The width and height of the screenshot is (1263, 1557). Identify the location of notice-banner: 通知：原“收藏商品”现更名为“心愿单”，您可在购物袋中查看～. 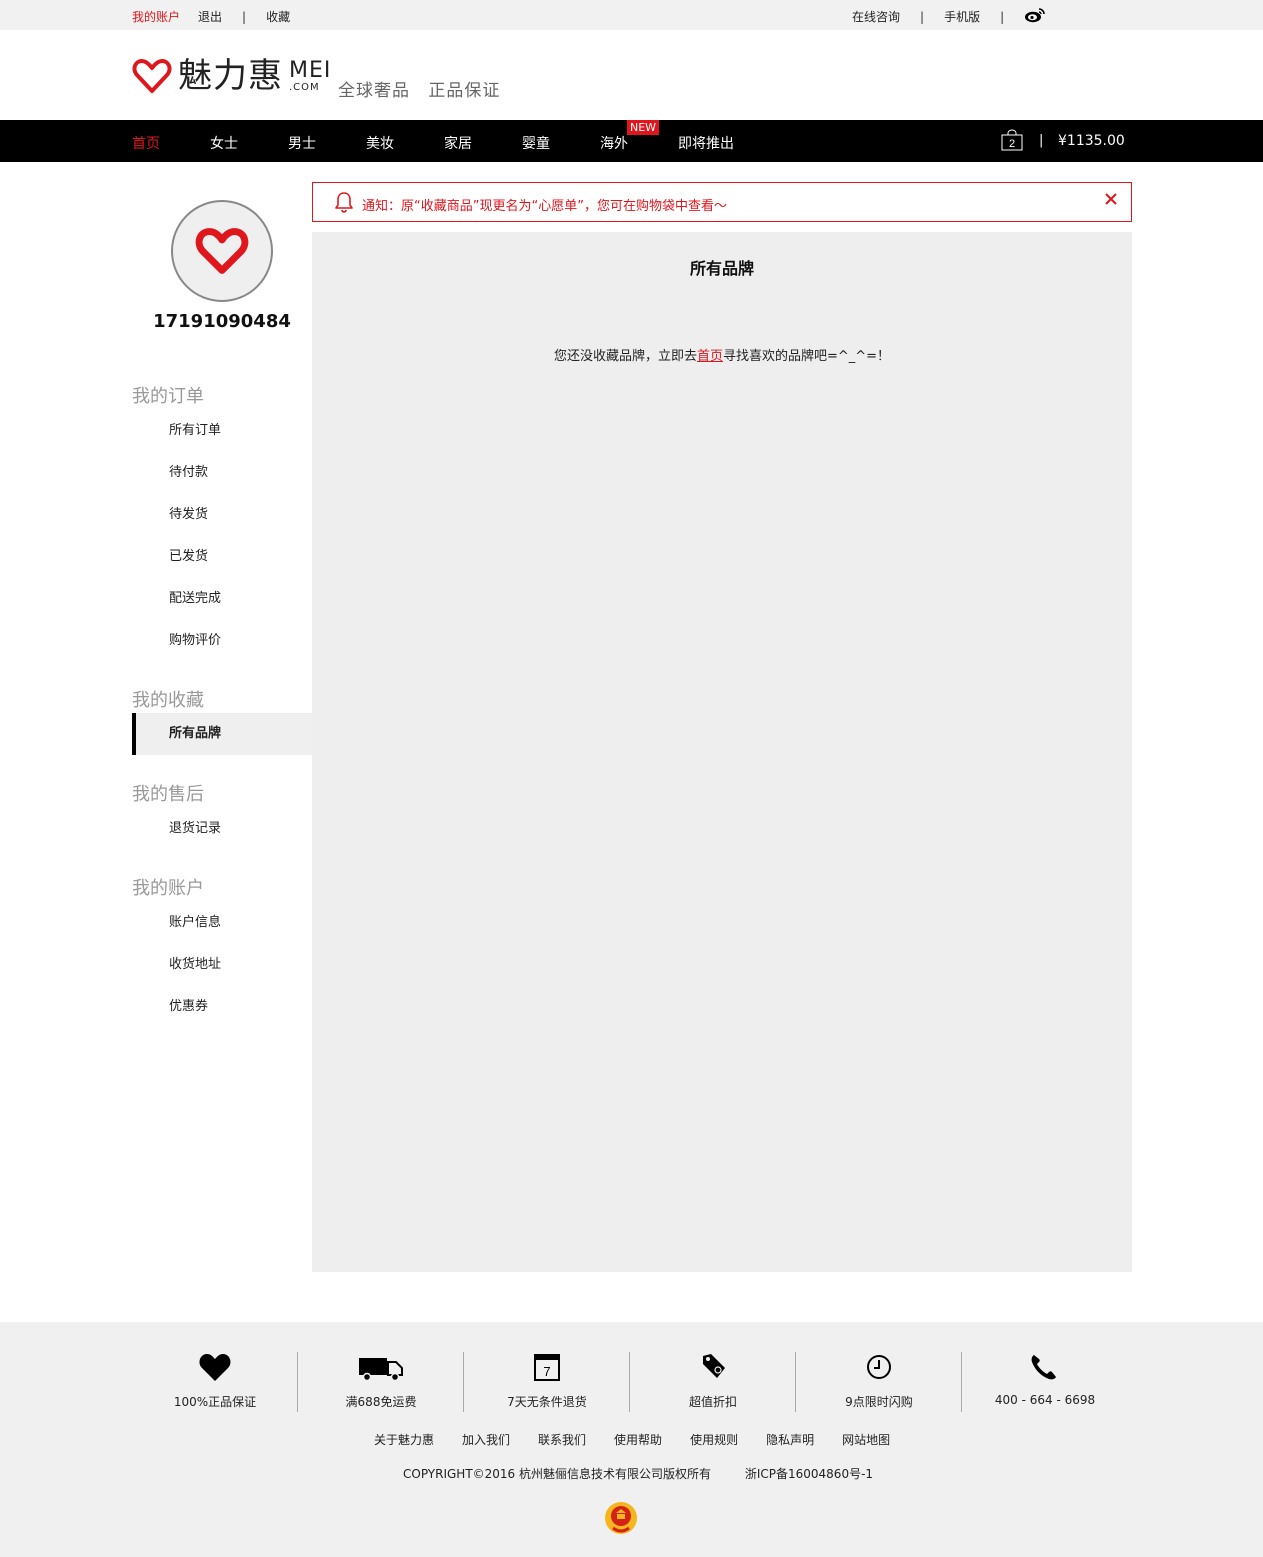
(722, 202).